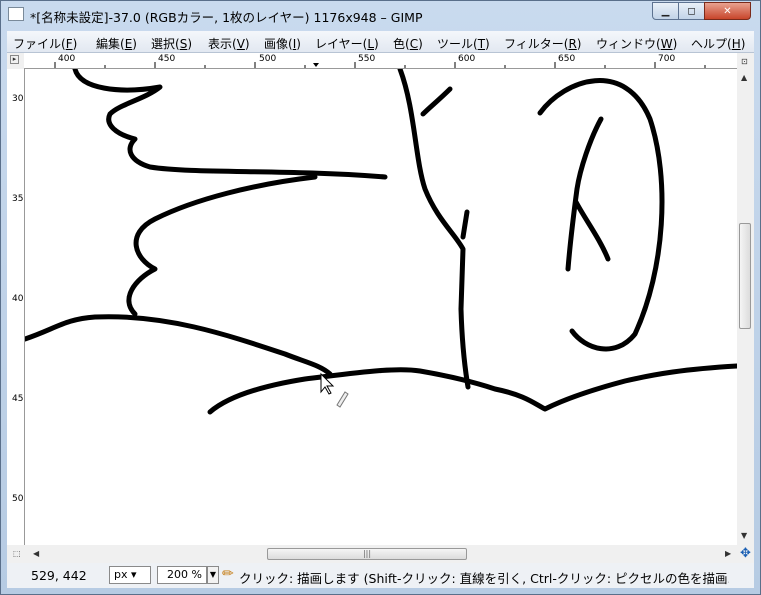  Describe the element at coordinates (18, 399) in the screenshot. I see `vruler-label: 450` at that location.